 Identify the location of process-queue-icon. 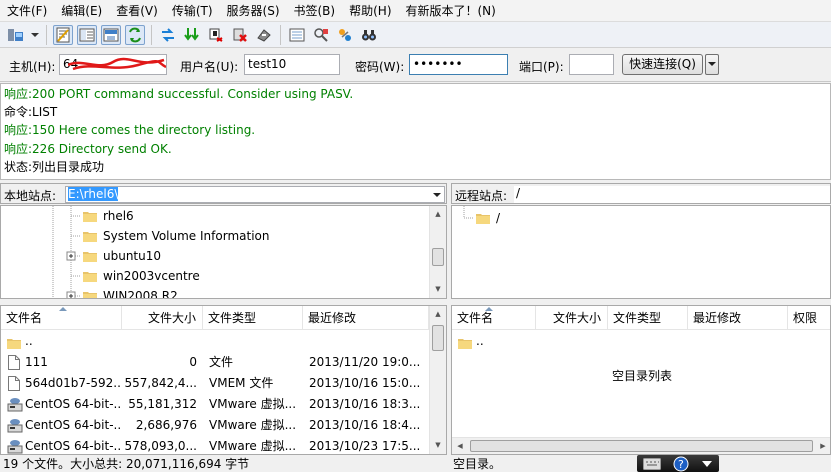
(192, 35).